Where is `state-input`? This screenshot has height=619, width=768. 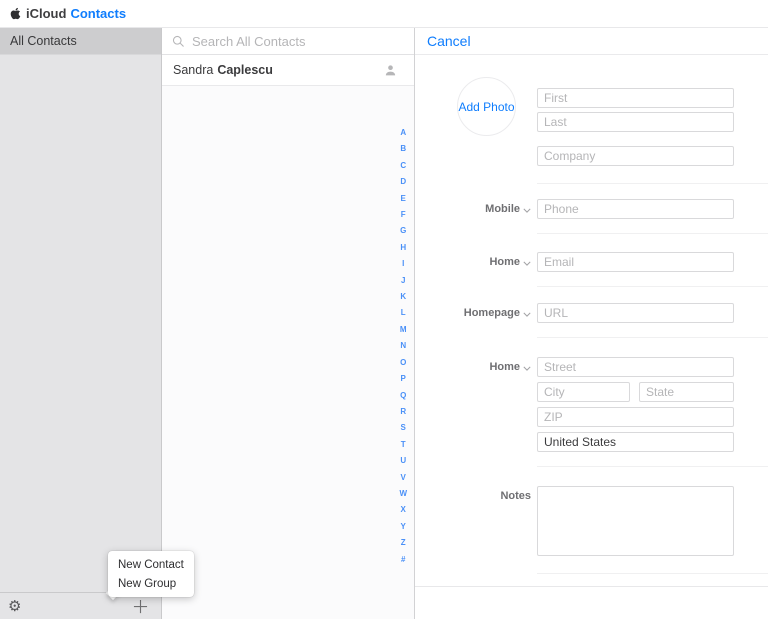 state-input is located at coordinates (686, 392).